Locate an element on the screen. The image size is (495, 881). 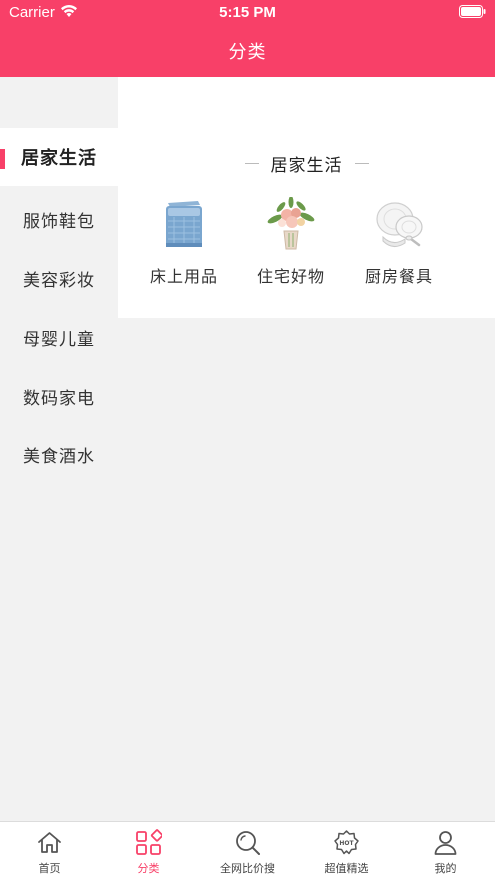
tab-label: 全网比价搜 is located at coordinates (247, 868).